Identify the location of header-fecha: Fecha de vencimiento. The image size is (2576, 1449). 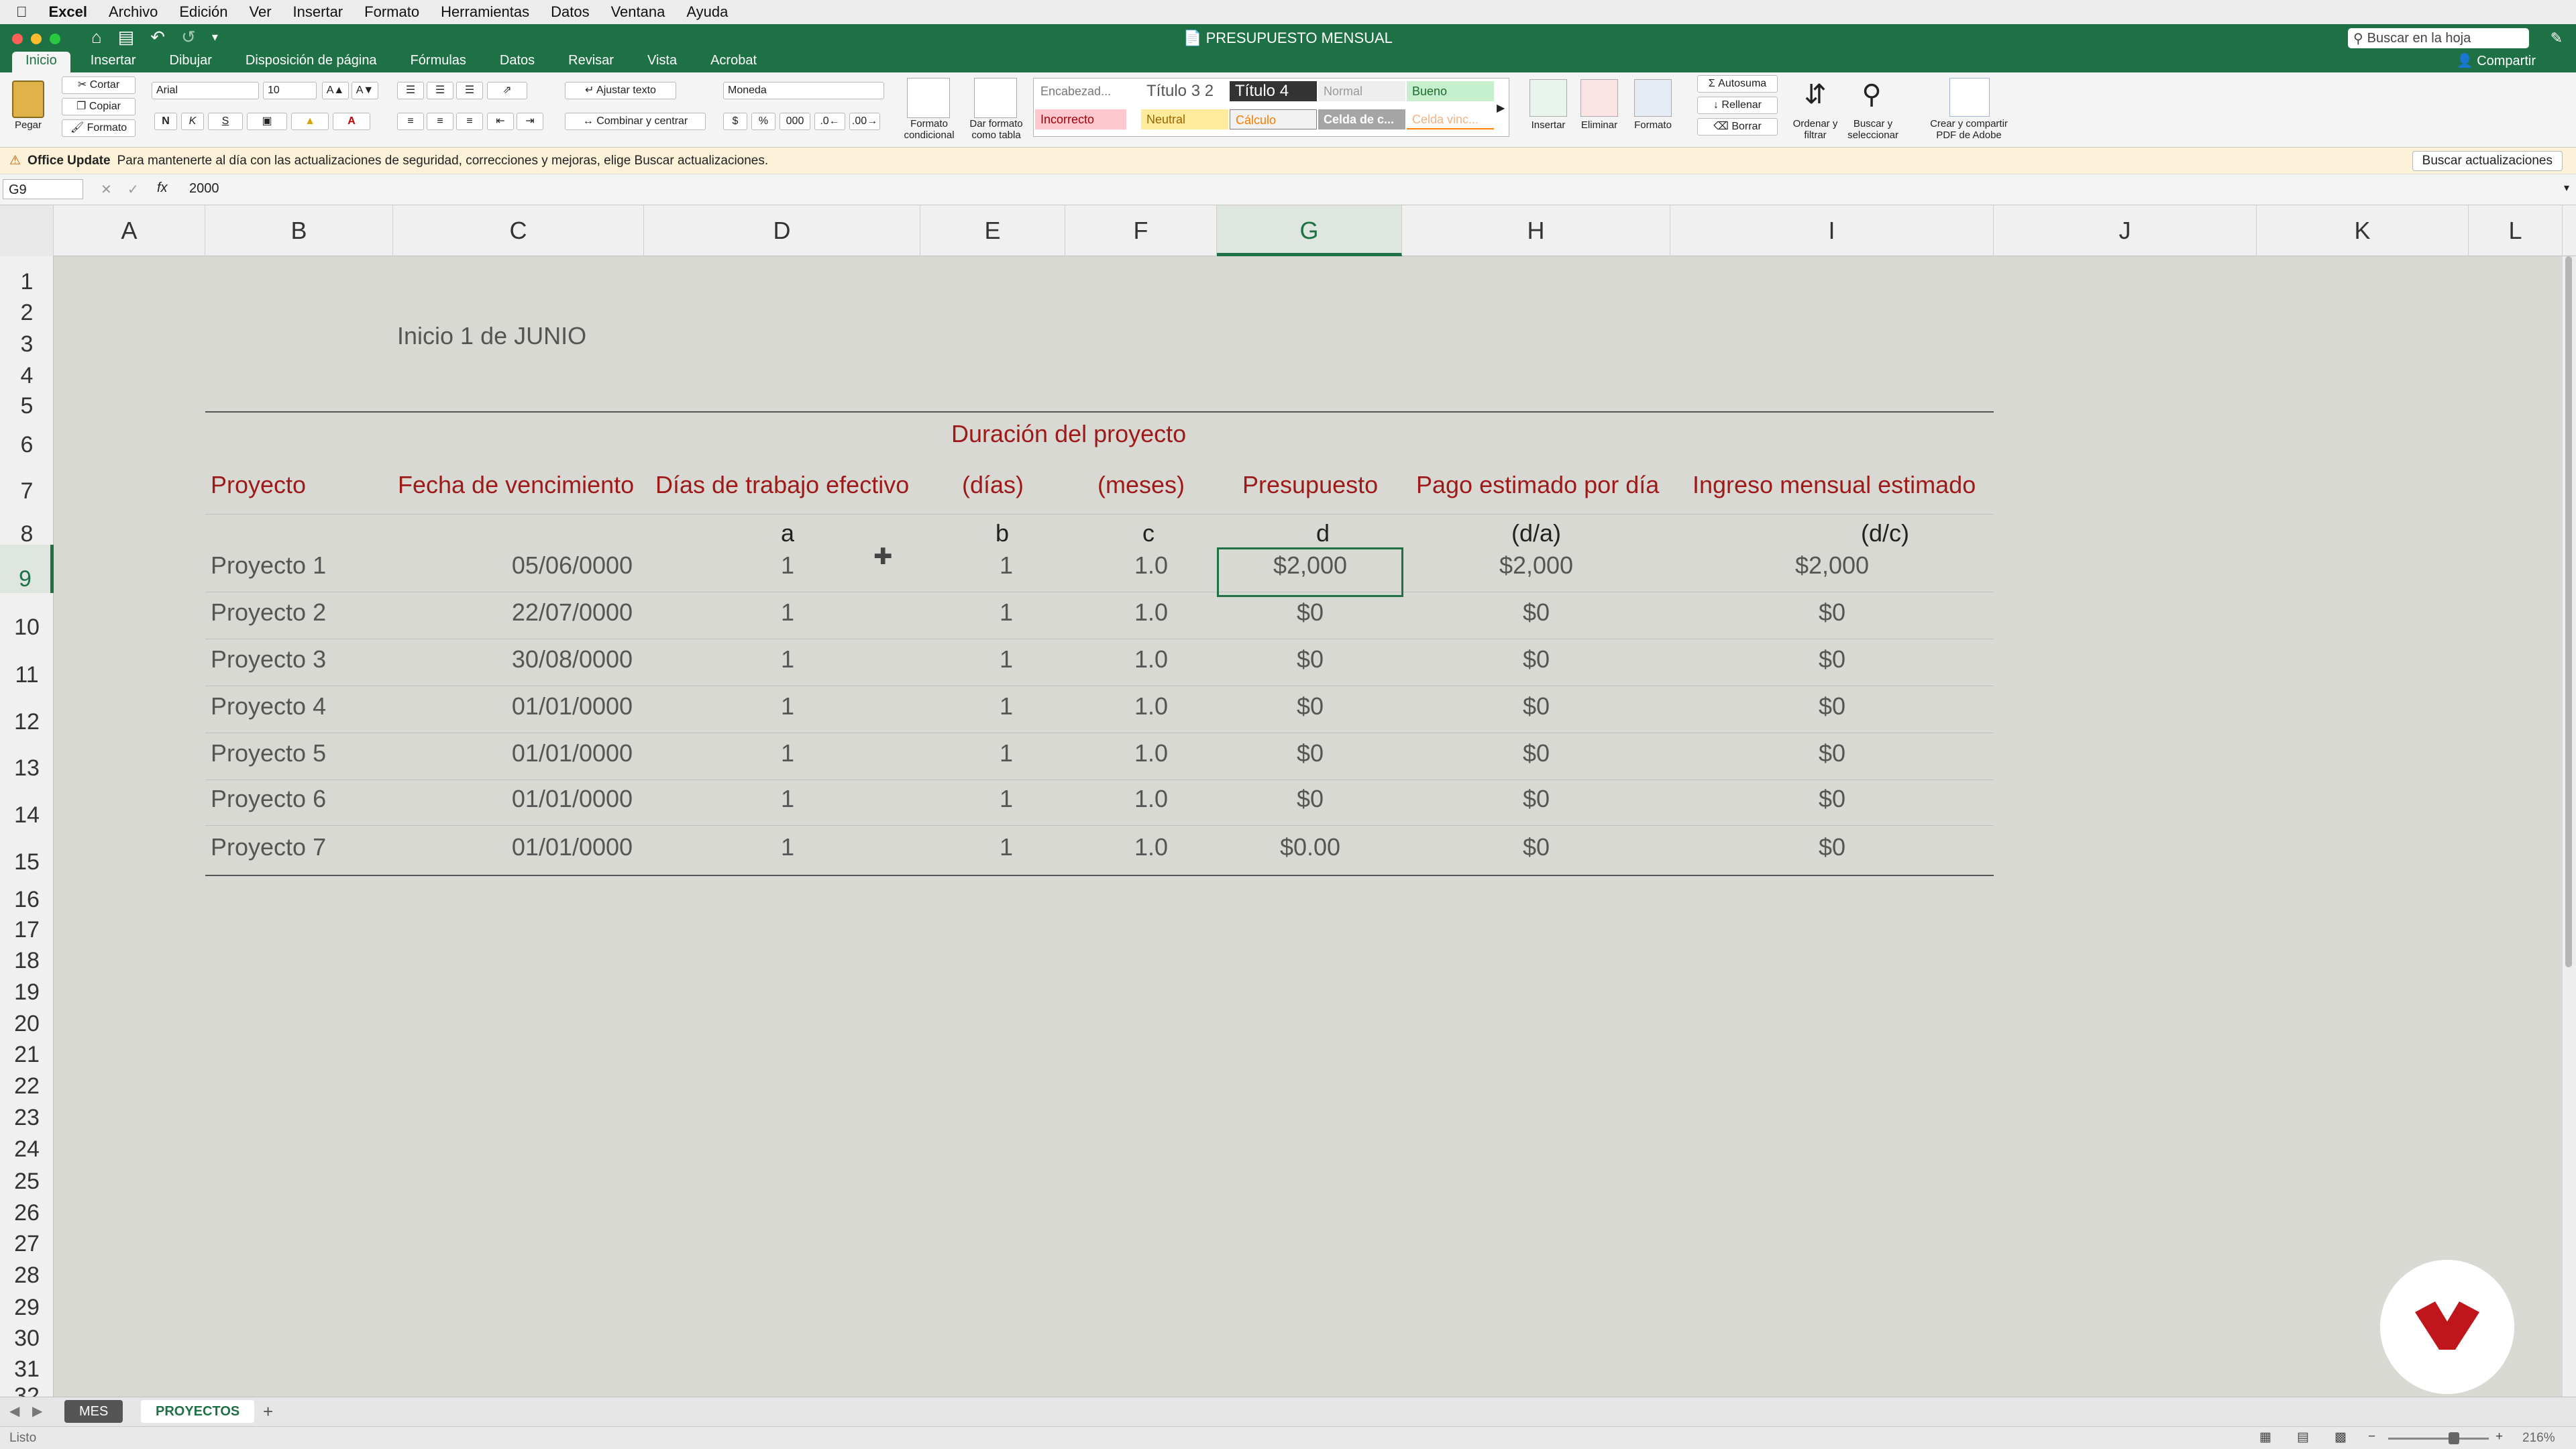
(516, 485).